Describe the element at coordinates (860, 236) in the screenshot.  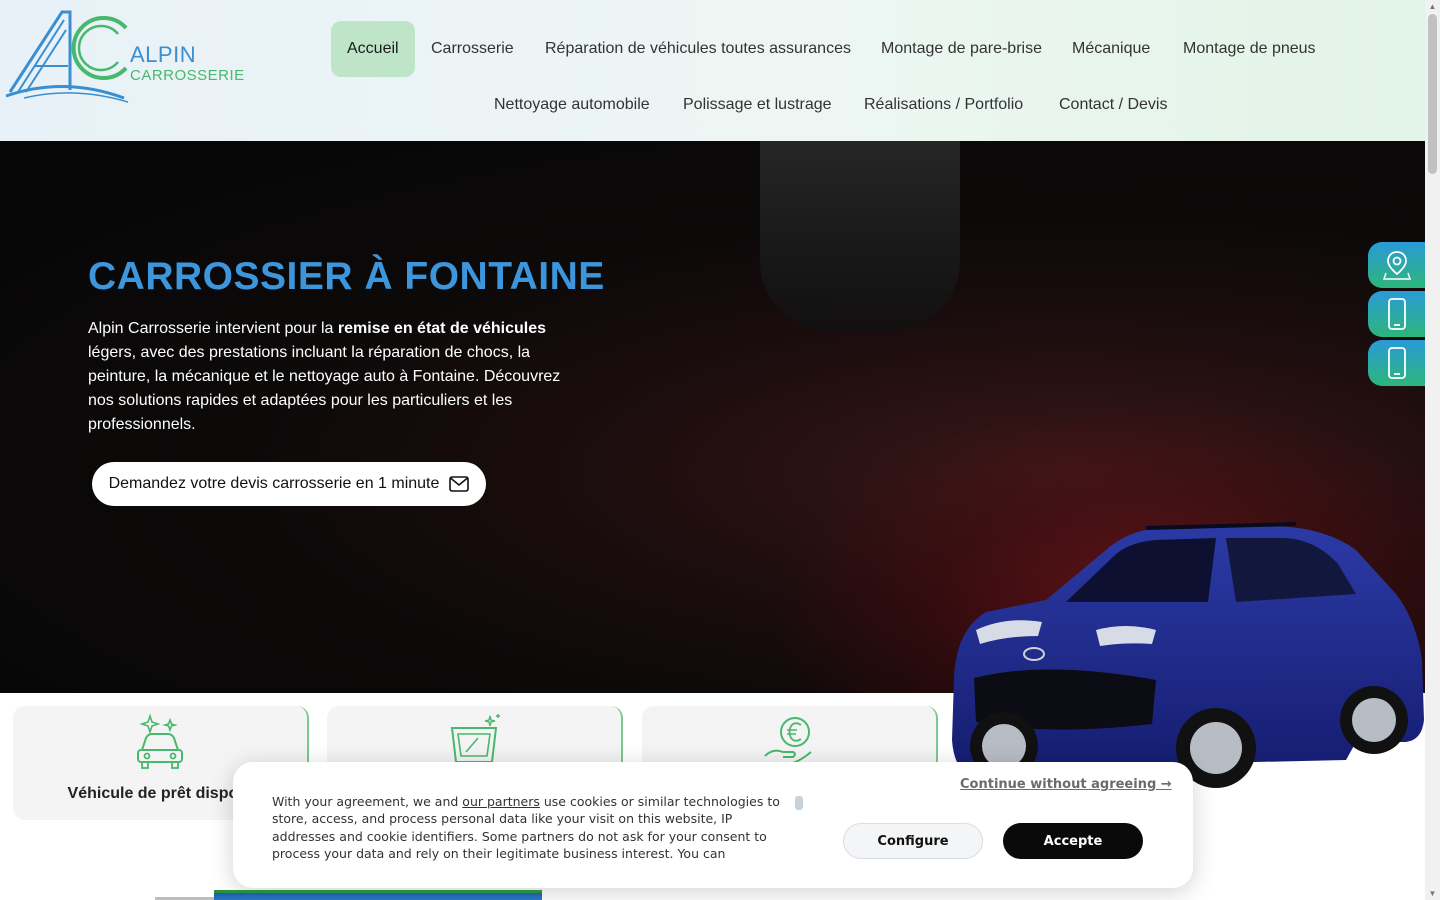
I see `hero-background-paint-gun` at that location.